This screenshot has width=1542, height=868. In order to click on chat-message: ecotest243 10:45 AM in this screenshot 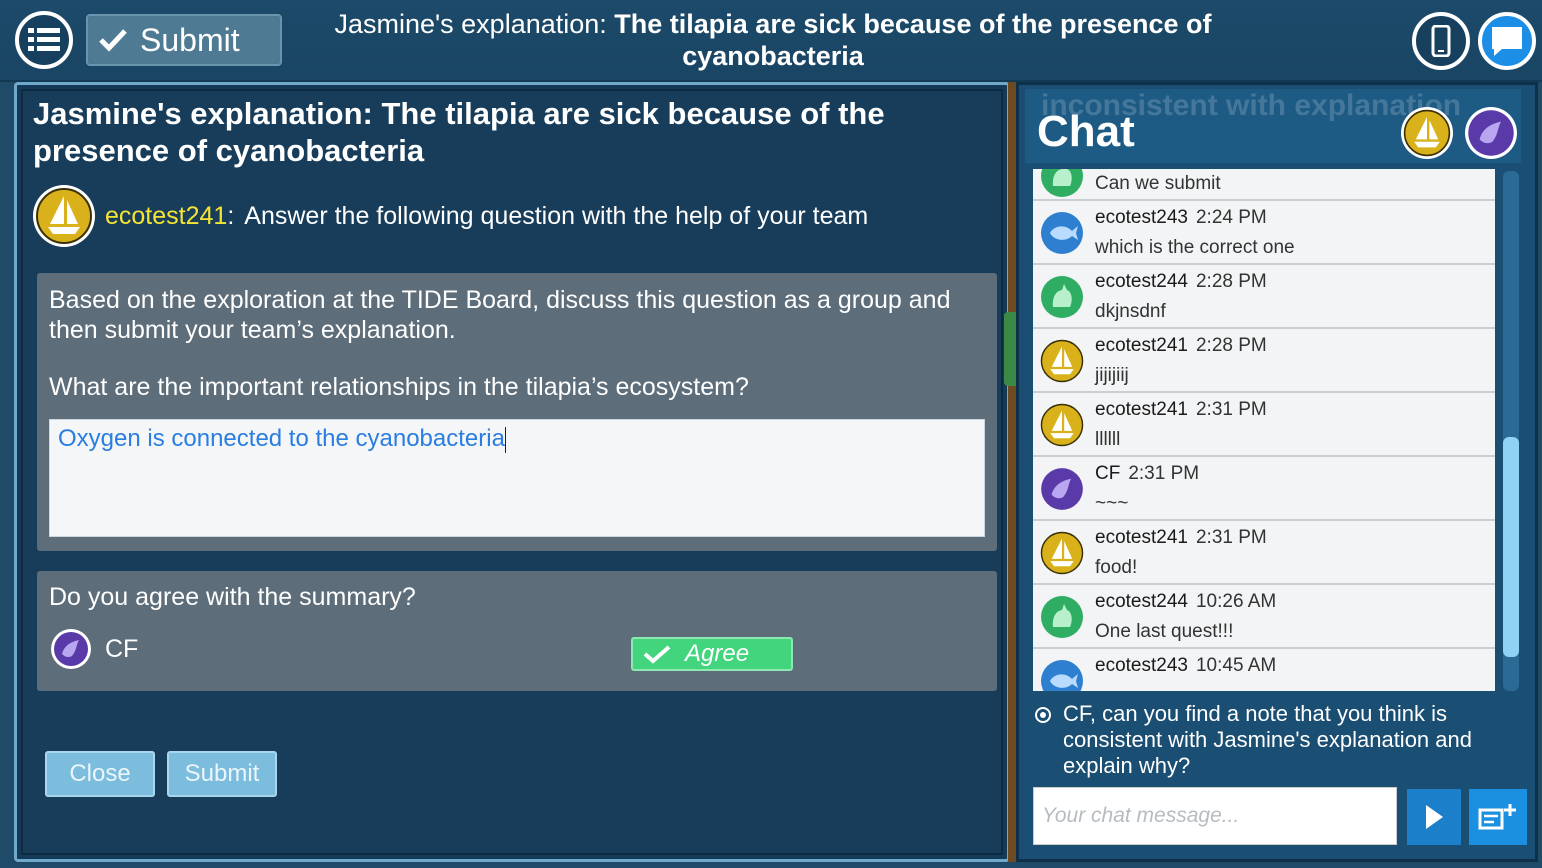, I will do `click(1264, 670)`.